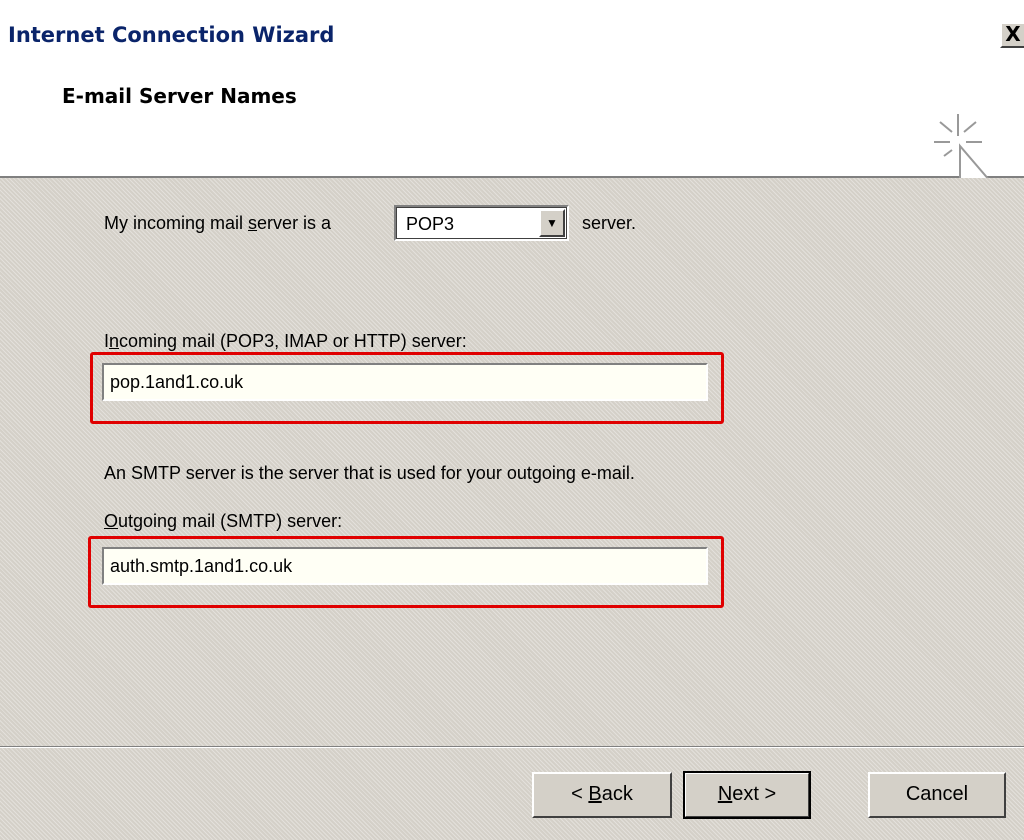  What do you see at coordinates (171, 35) in the screenshot?
I see `window-title: Internet Connection Wizard` at bounding box center [171, 35].